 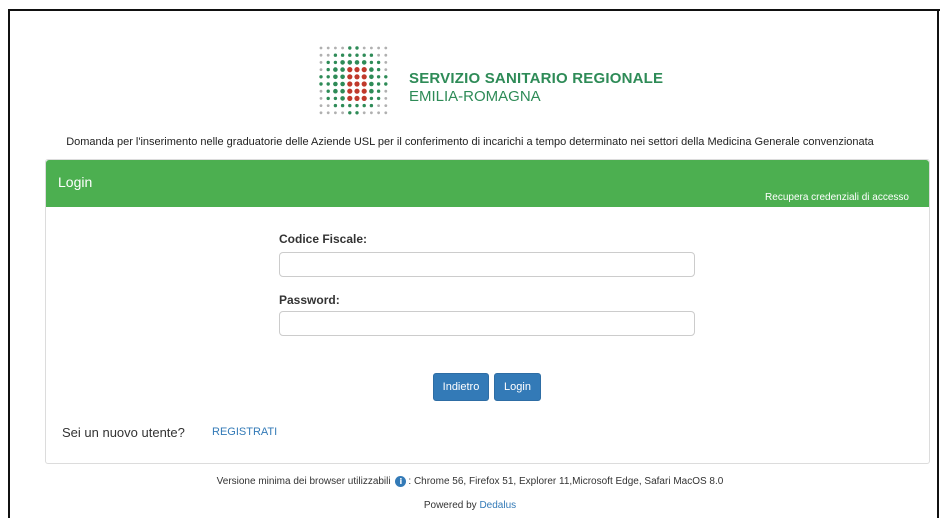 I want to click on register-link: REGISTRATI, so click(x=244, y=432).